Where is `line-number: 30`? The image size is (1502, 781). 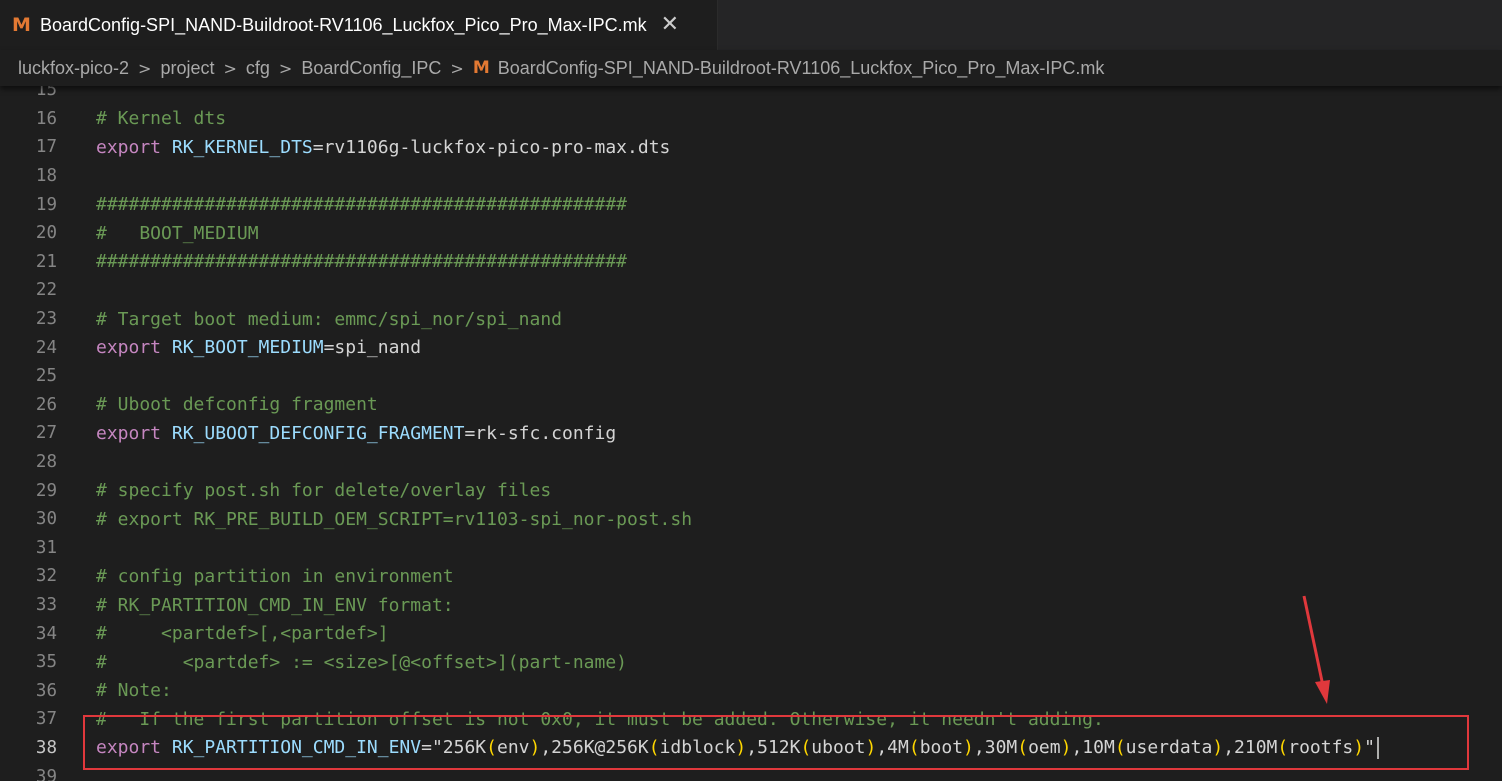 line-number: 30 is located at coordinates (46, 519).